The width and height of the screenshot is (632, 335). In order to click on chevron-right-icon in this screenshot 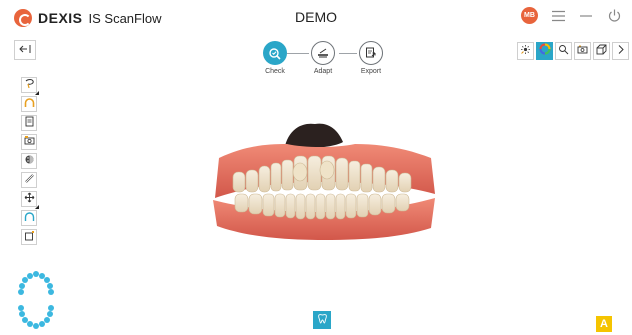, I will do `click(621, 51)`.